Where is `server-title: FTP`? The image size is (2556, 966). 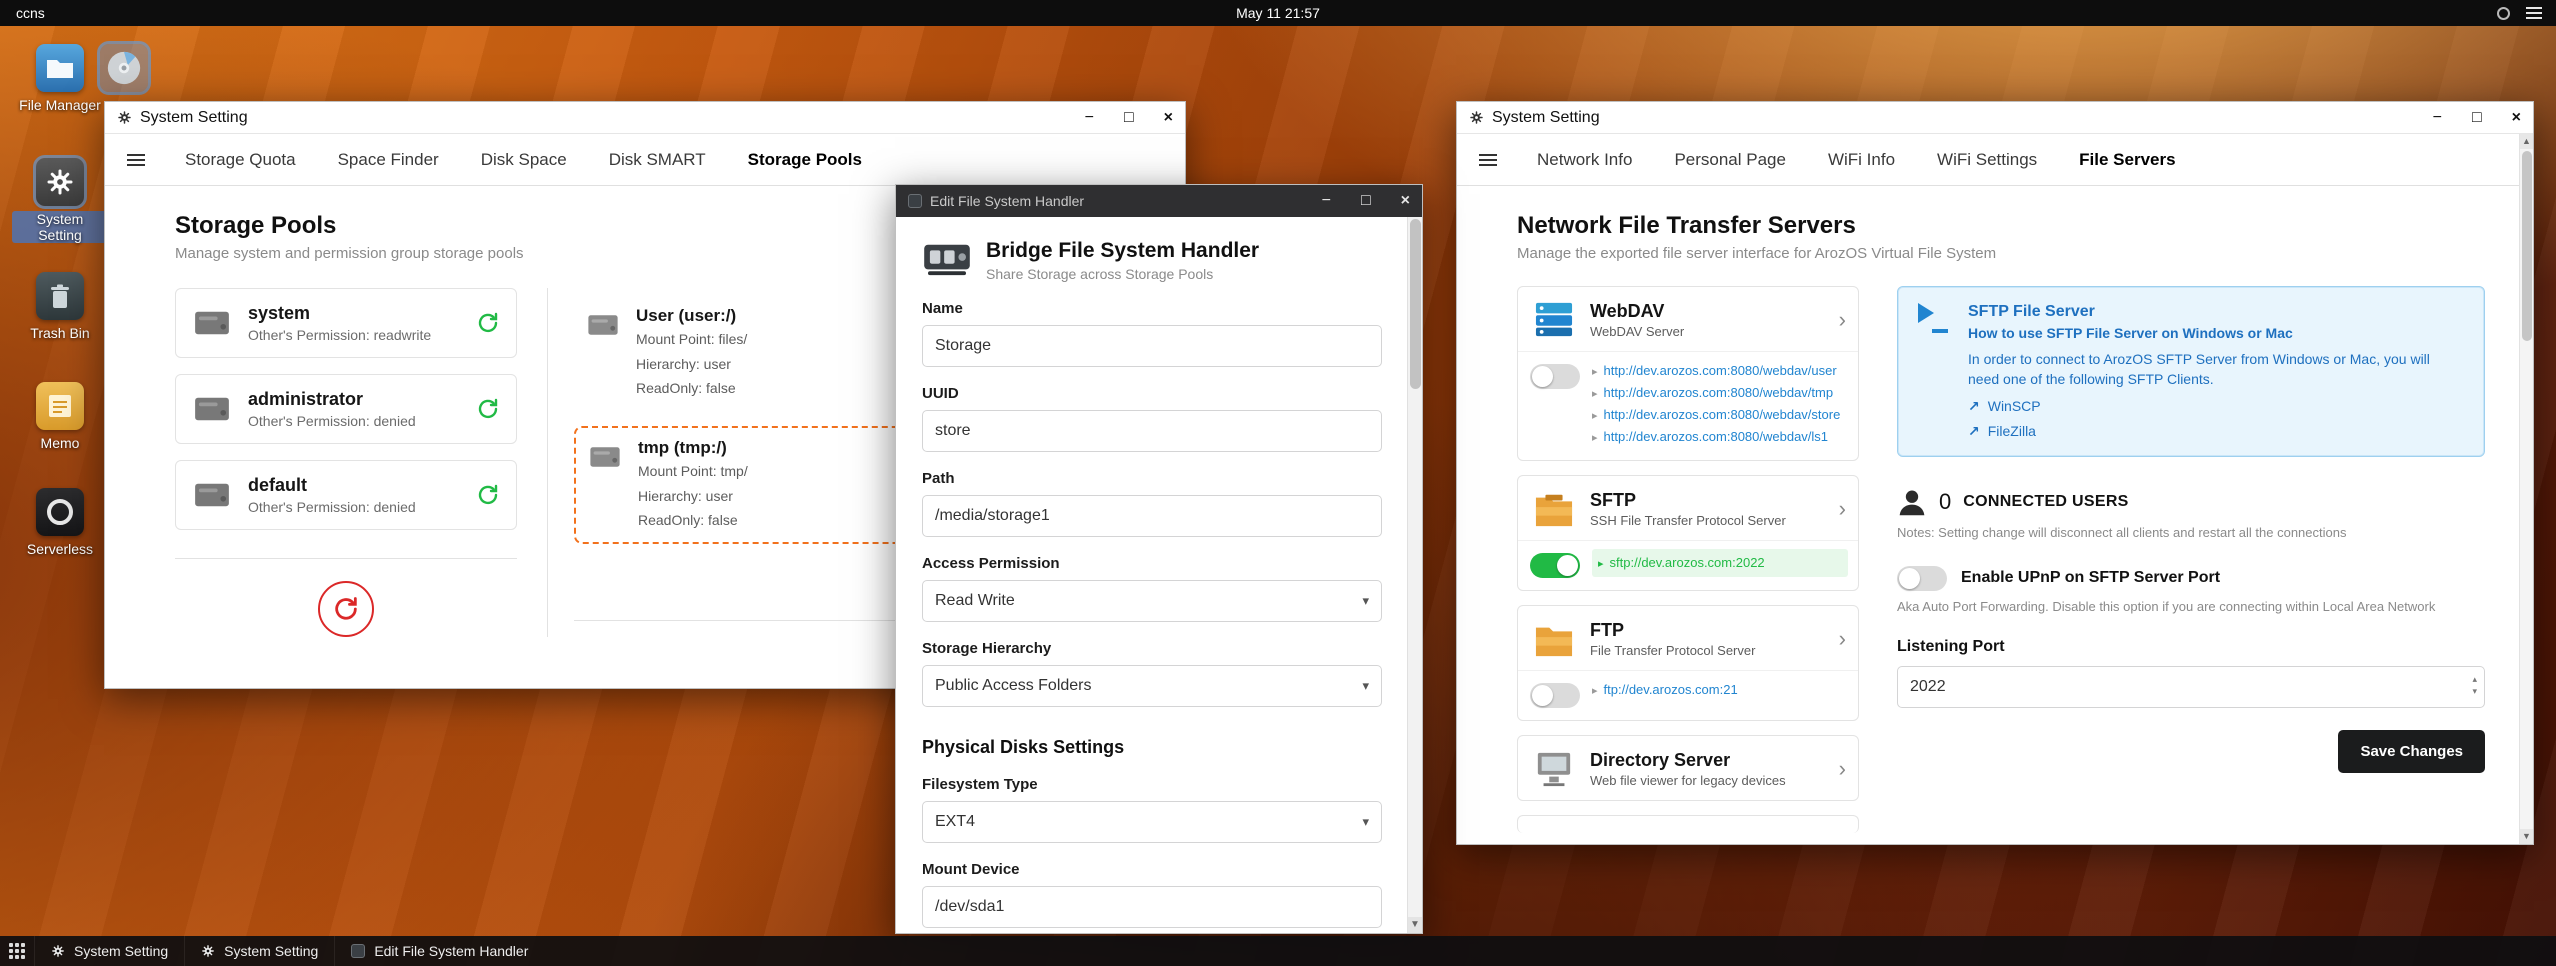 server-title: FTP is located at coordinates (1607, 630).